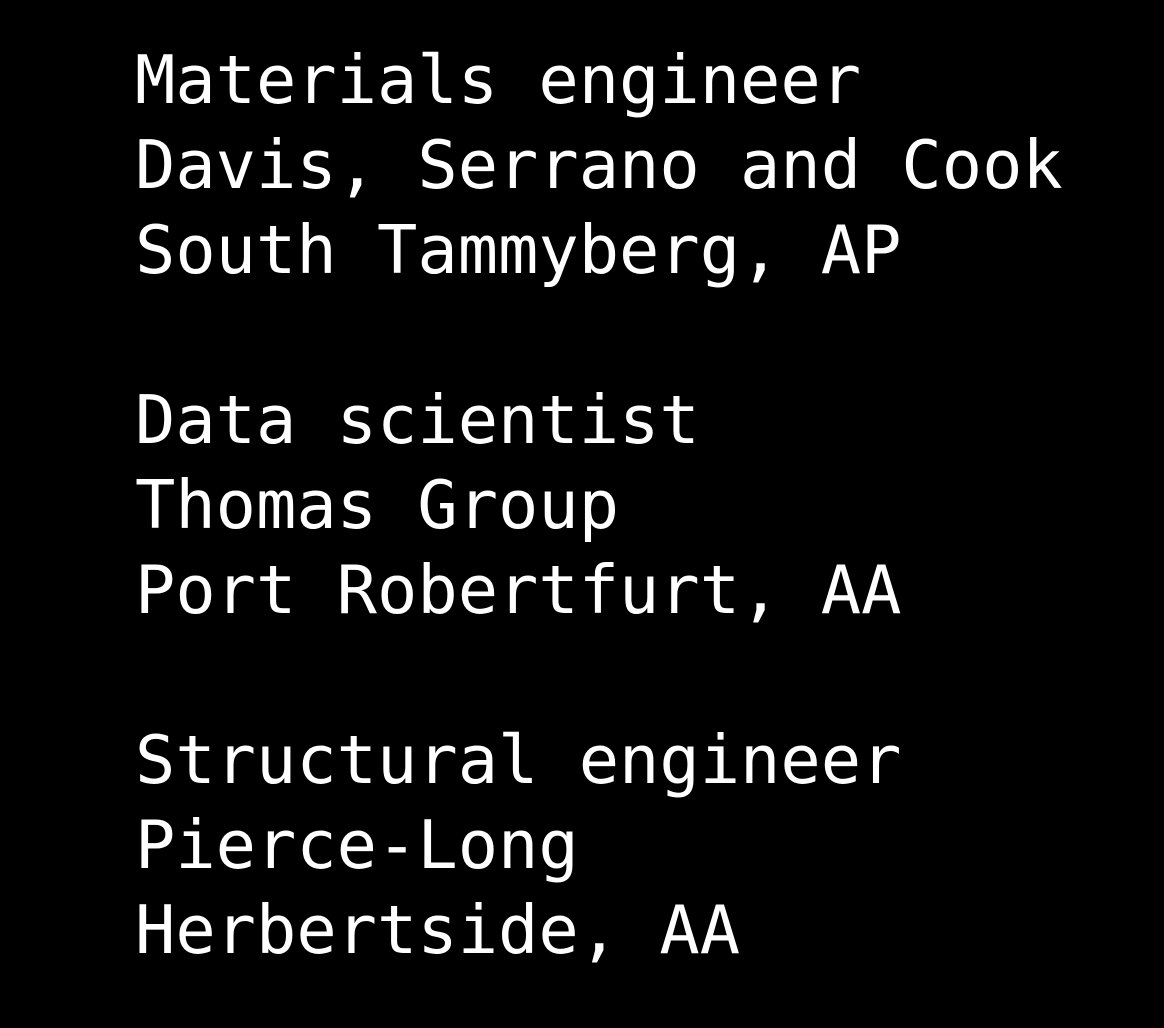 The image size is (1164, 1028). Describe the element at coordinates (518, 590) in the screenshot. I see `job-location: Port Robertfurt, AA` at that location.